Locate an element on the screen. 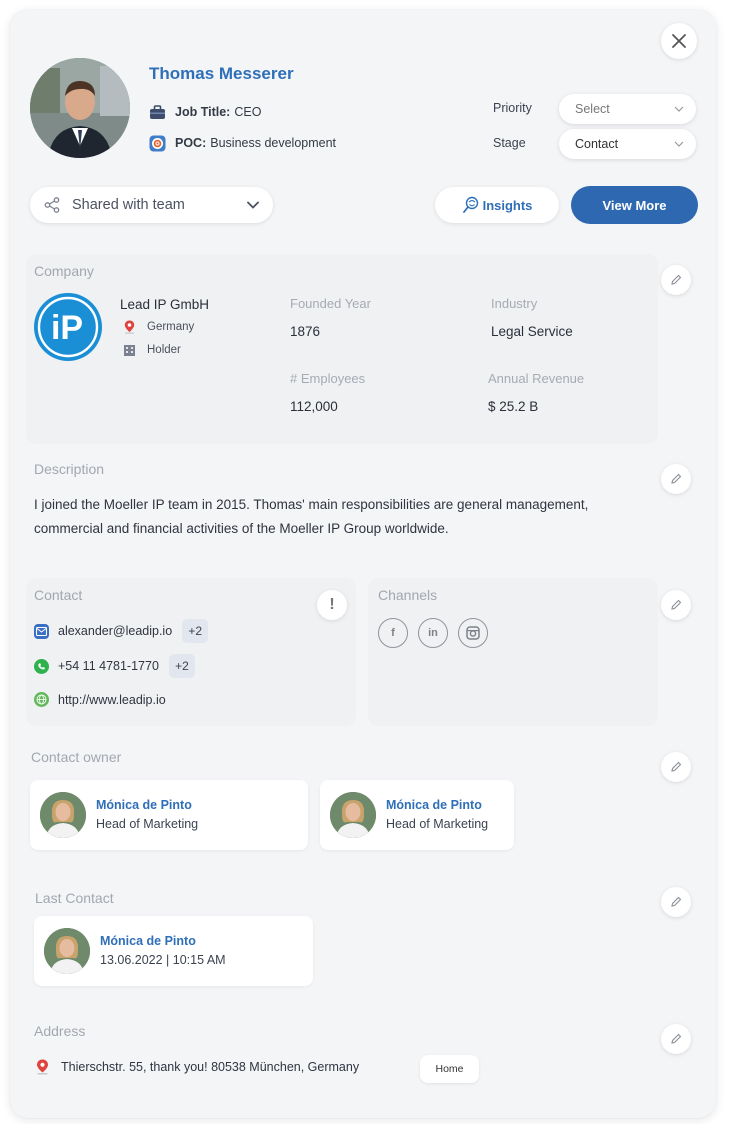 This screenshot has width=731, height=1124. job-title-row: Job Title: CEO is located at coordinates (204, 112).